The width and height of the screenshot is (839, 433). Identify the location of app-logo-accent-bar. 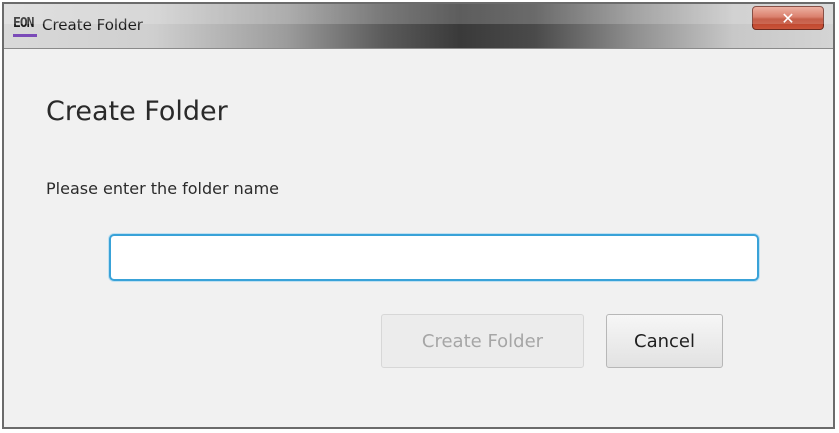
(25, 35).